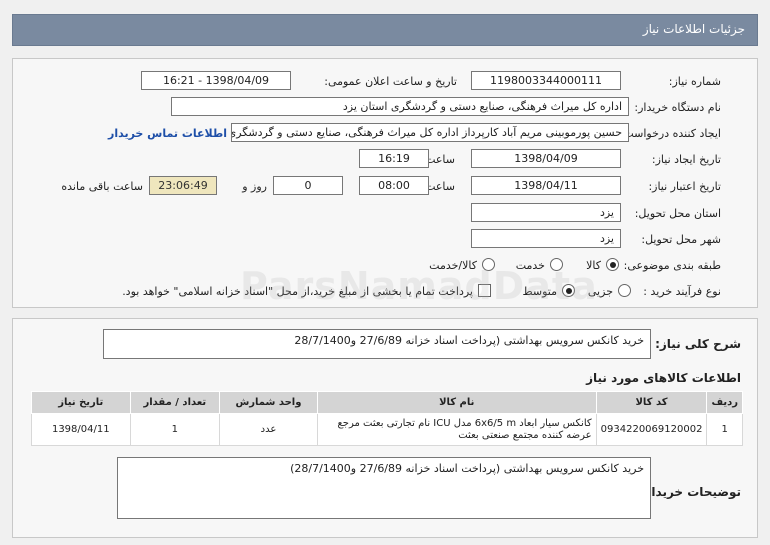  What do you see at coordinates (268, 402) in the screenshot?
I see `col-unit-header: واحد شمارش` at bounding box center [268, 402].